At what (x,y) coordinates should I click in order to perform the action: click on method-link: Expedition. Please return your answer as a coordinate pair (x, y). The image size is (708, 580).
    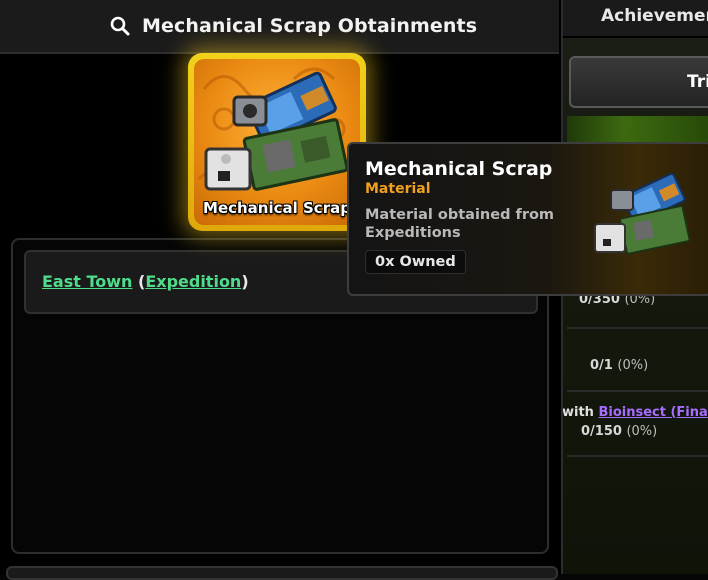
    Looking at the image, I should click on (193, 281).